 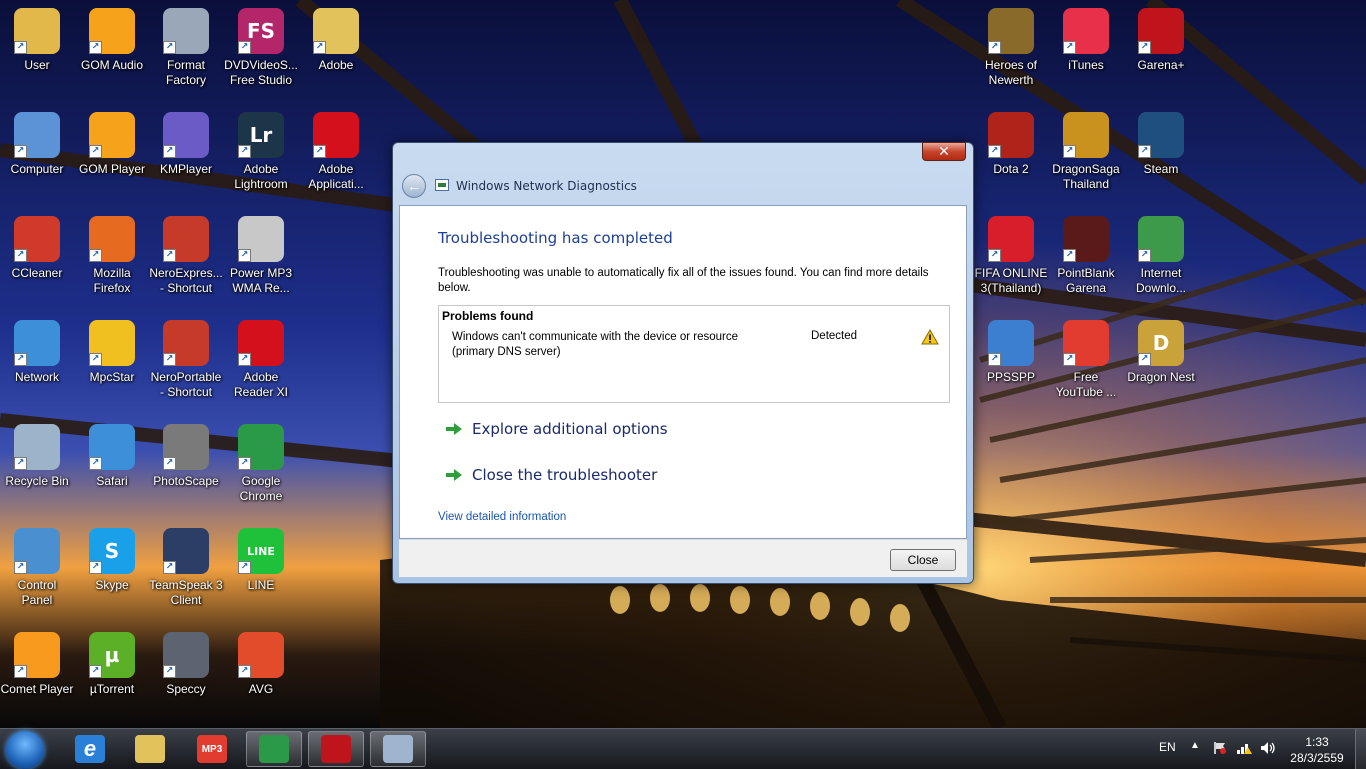 What do you see at coordinates (1161, 239) in the screenshot?
I see `idm-icon: ↗` at bounding box center [1161, 239].